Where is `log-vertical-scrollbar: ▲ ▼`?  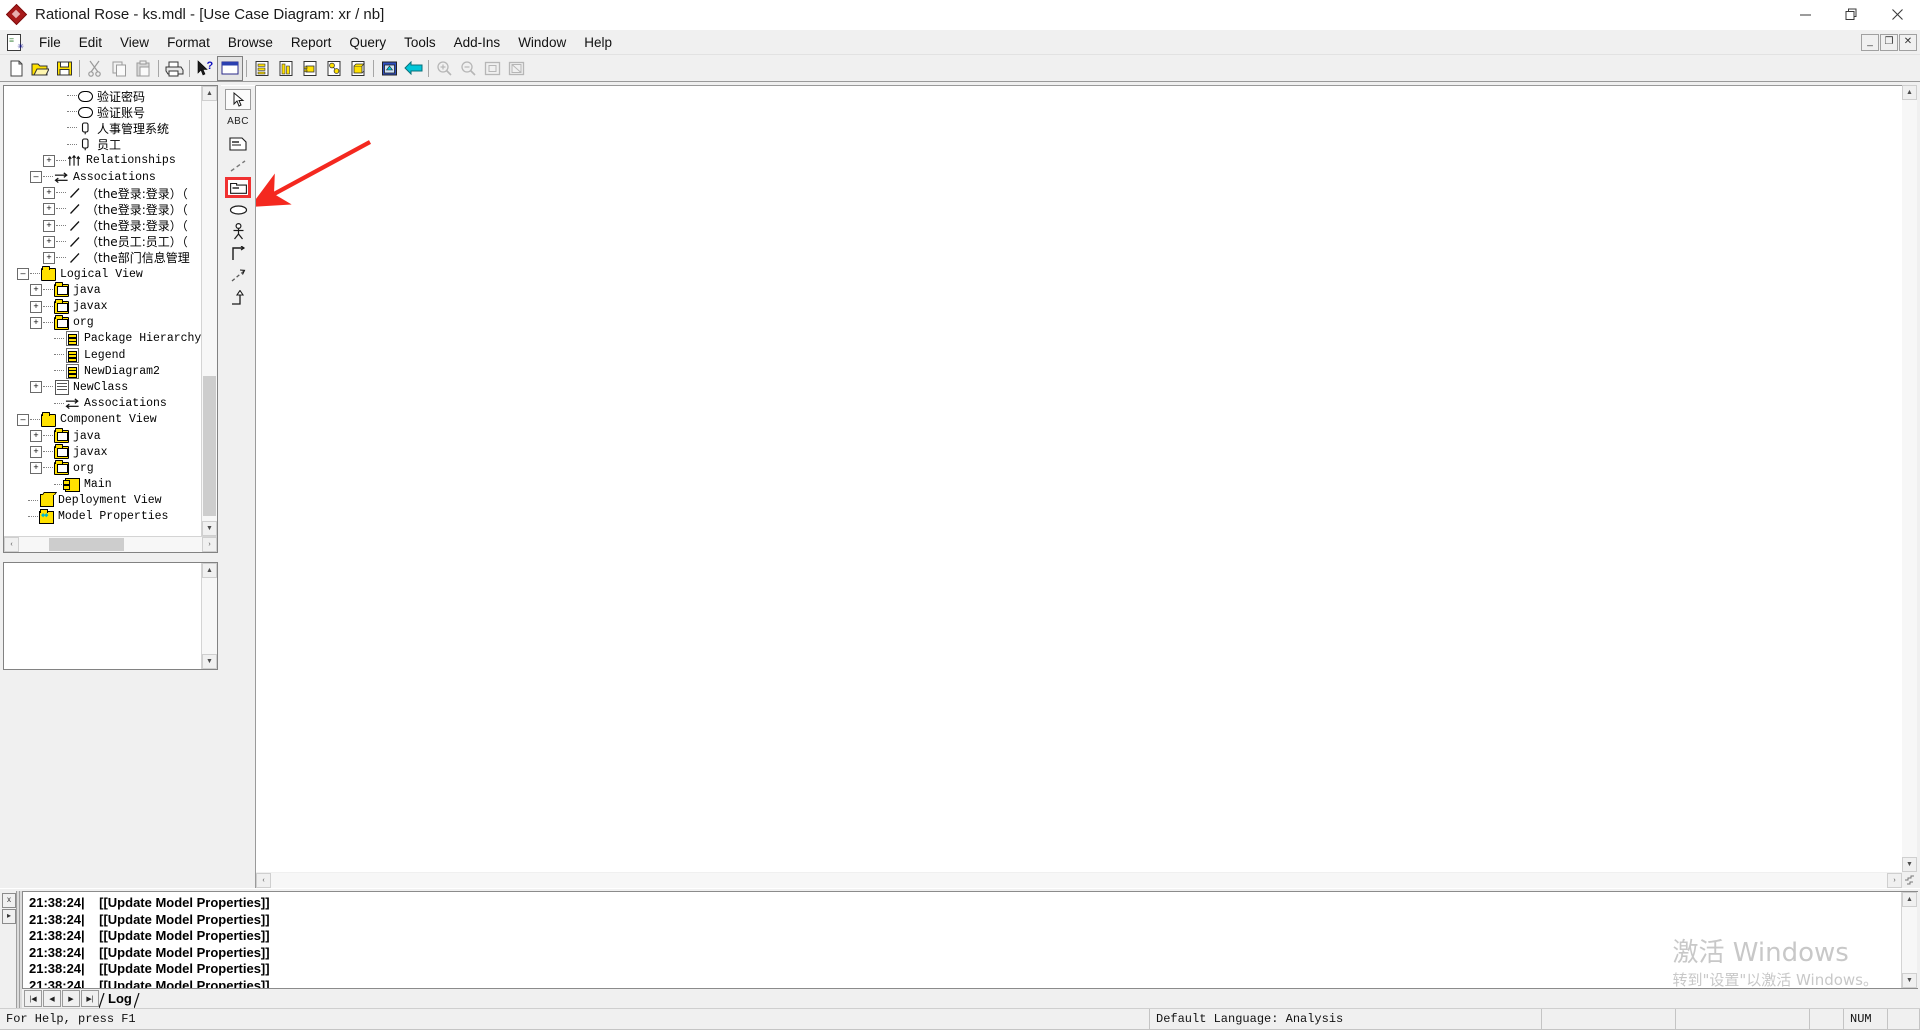 log-vertical-scrollbar: ▲ ▼ is located at coordinates (1909, 940).